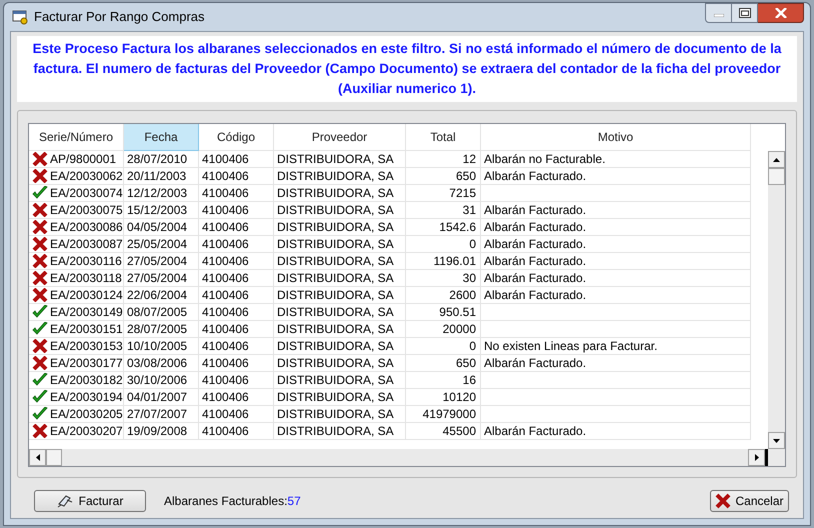 This screenshot has height=528, width=814. I want to click on count-label: Albaranes Facturables:, so click(226, 501).